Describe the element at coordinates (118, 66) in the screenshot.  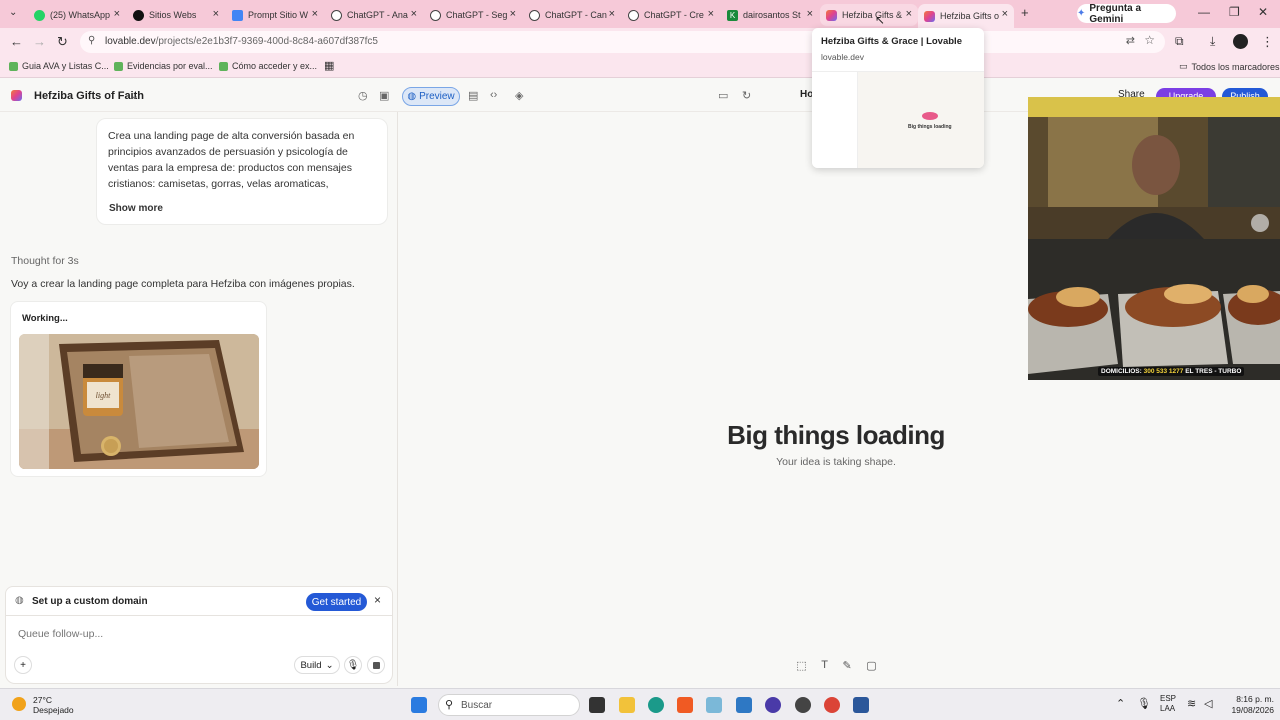
I see `bookmark-favicon-icon` at that location.